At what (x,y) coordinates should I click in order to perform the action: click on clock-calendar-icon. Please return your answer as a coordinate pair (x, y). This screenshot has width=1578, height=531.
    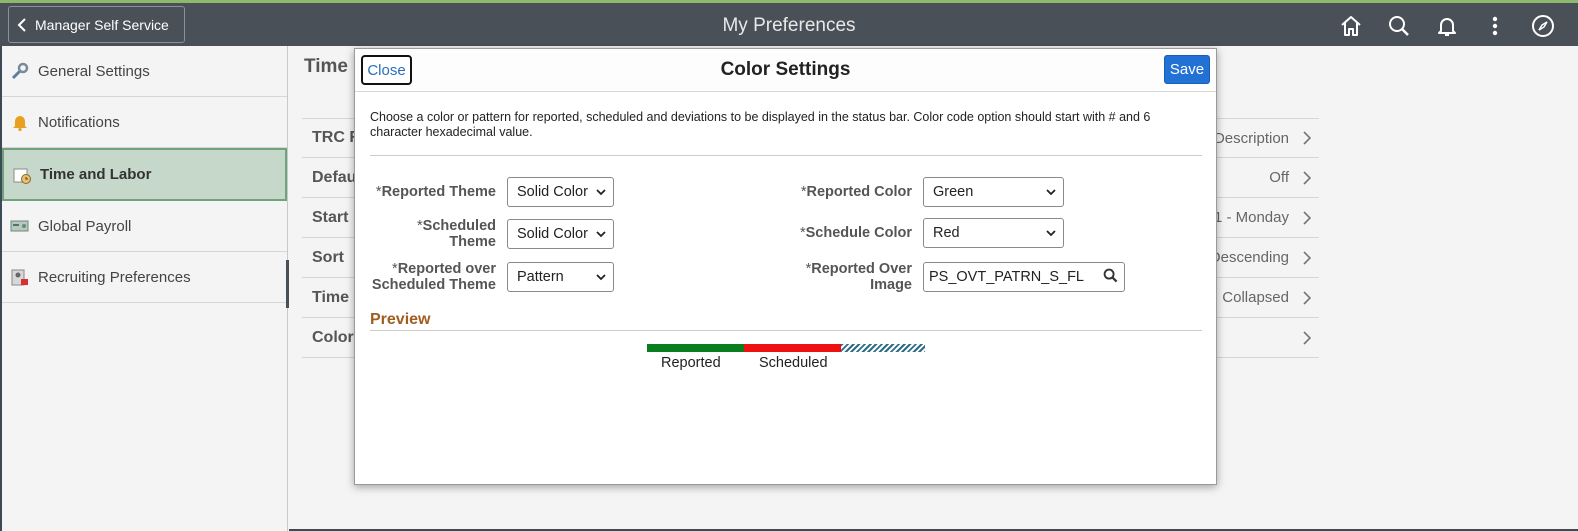
    Looking at the image, I should click on (22, 175).